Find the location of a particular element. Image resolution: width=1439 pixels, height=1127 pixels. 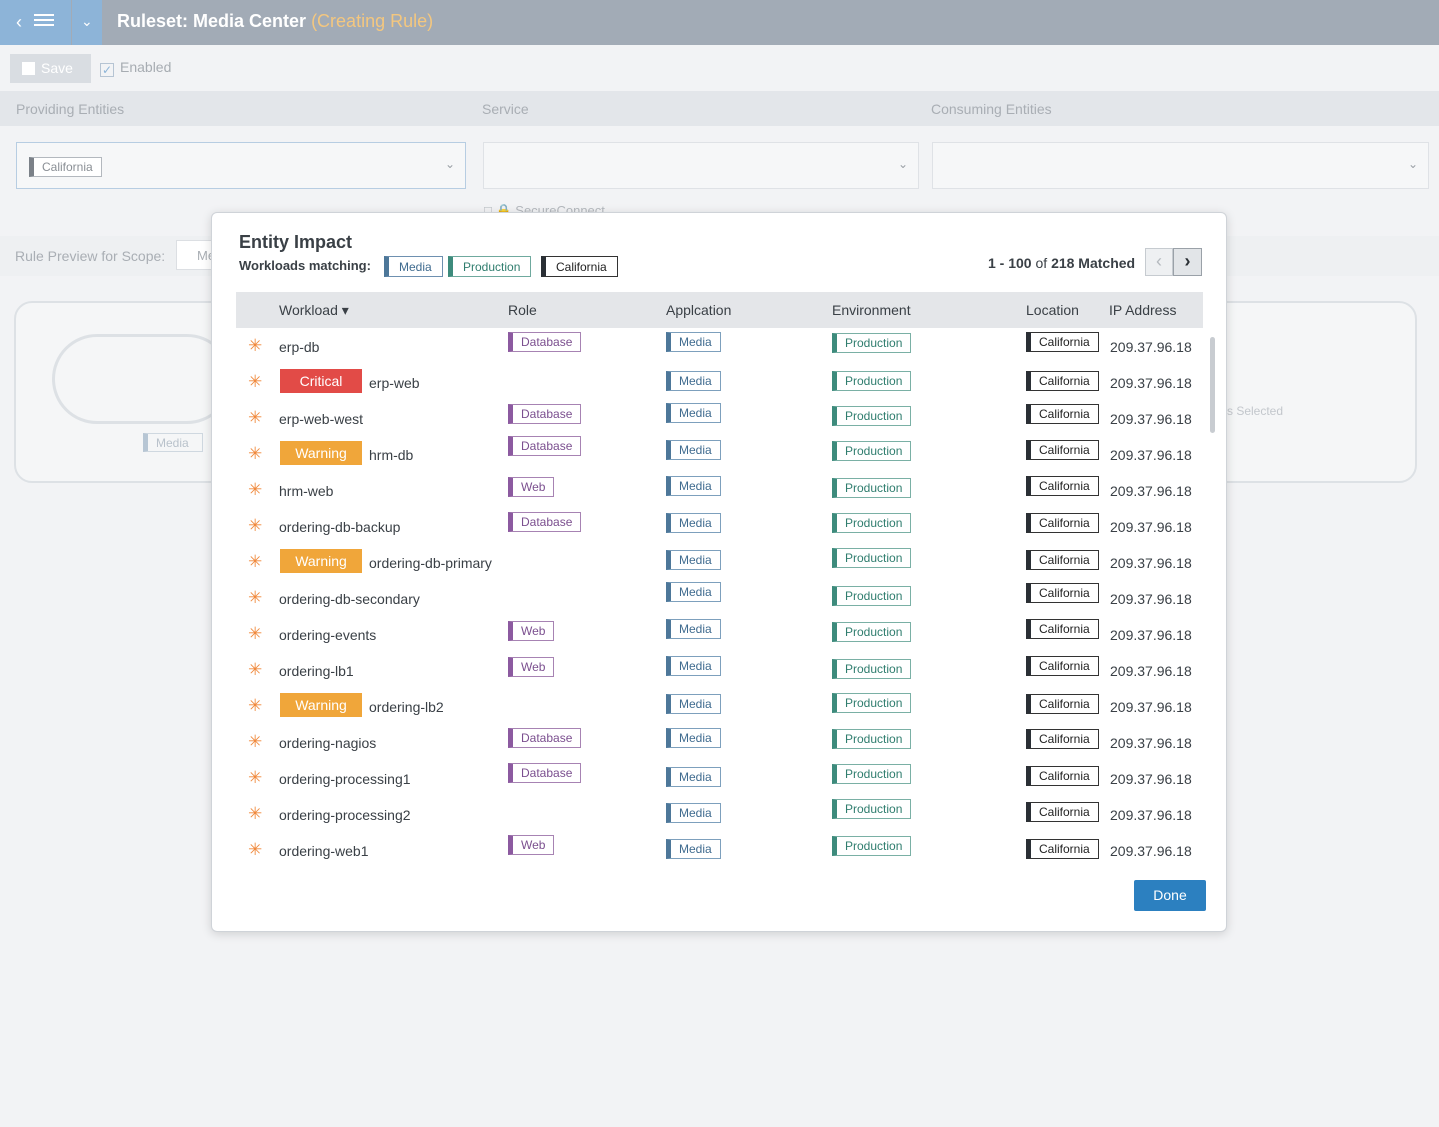

list-icon is located at coordinates (44, 22).